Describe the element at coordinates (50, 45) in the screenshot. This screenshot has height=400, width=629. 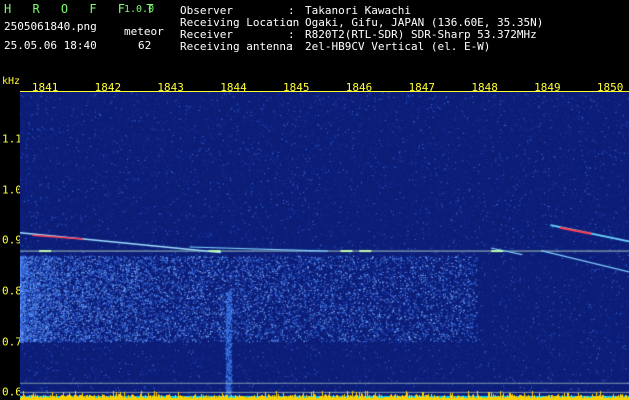
I see `capture-datetime: 25.05.06 18:40` at that location.